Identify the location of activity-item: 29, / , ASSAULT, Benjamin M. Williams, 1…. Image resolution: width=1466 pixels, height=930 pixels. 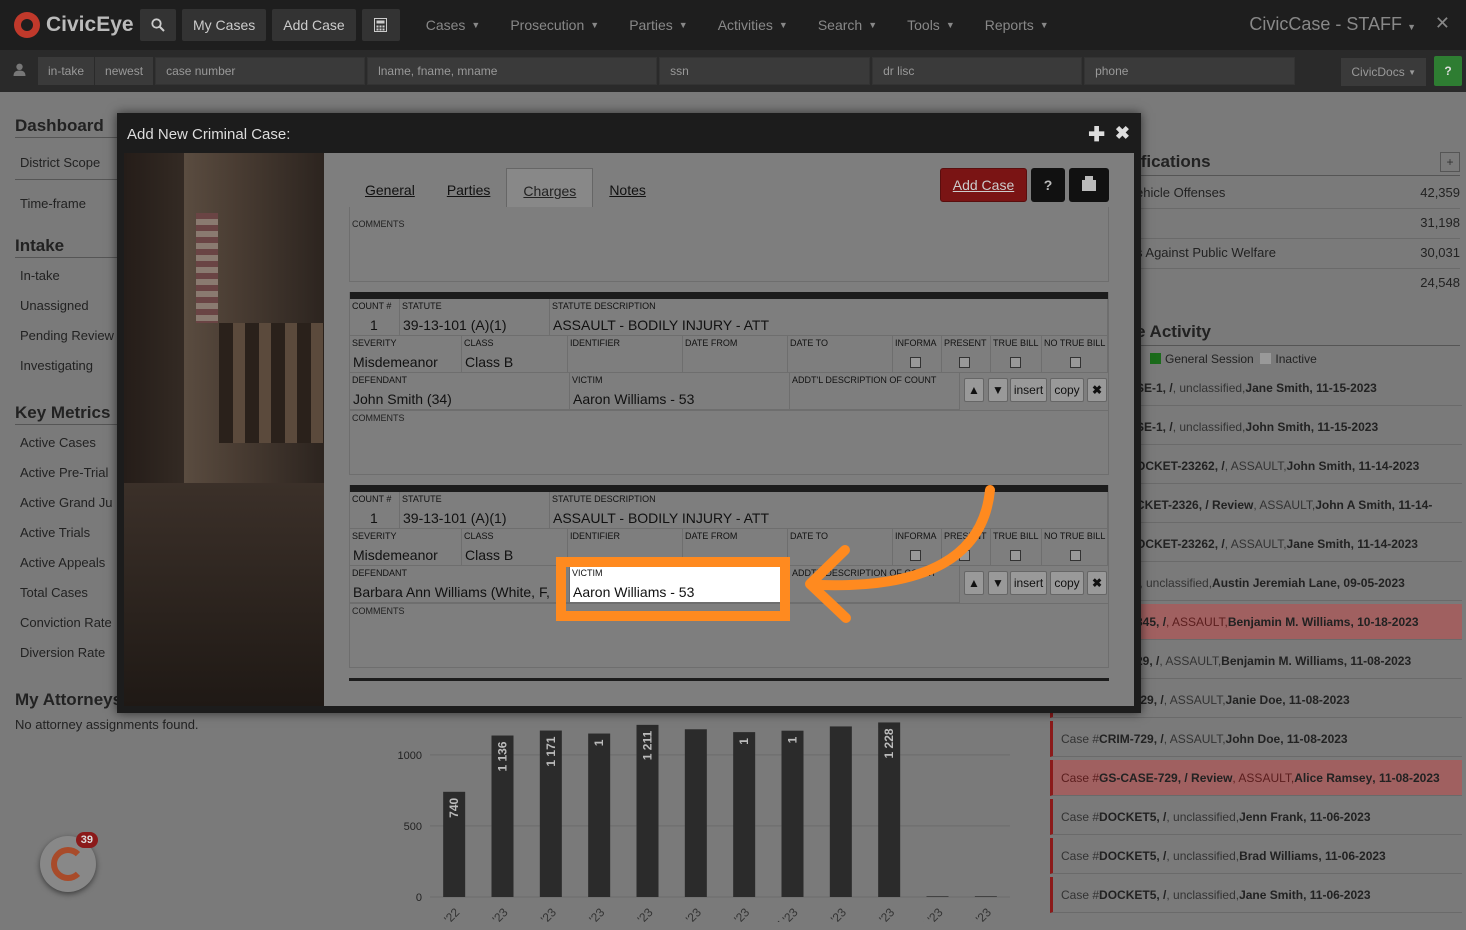
(1299, 661).